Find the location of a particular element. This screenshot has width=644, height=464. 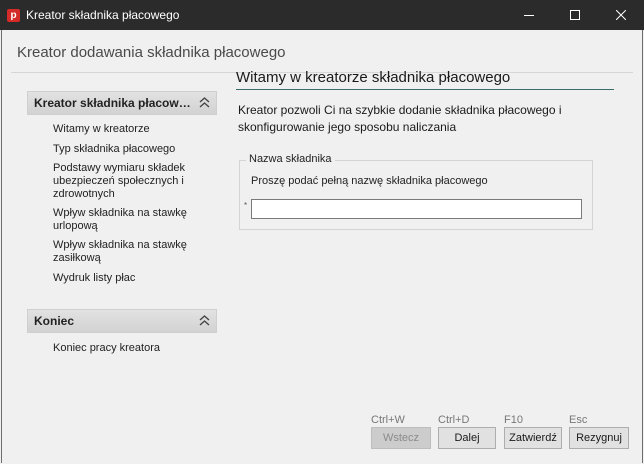

cancel-shortcut: Esc is located at coordinates (578, 420).